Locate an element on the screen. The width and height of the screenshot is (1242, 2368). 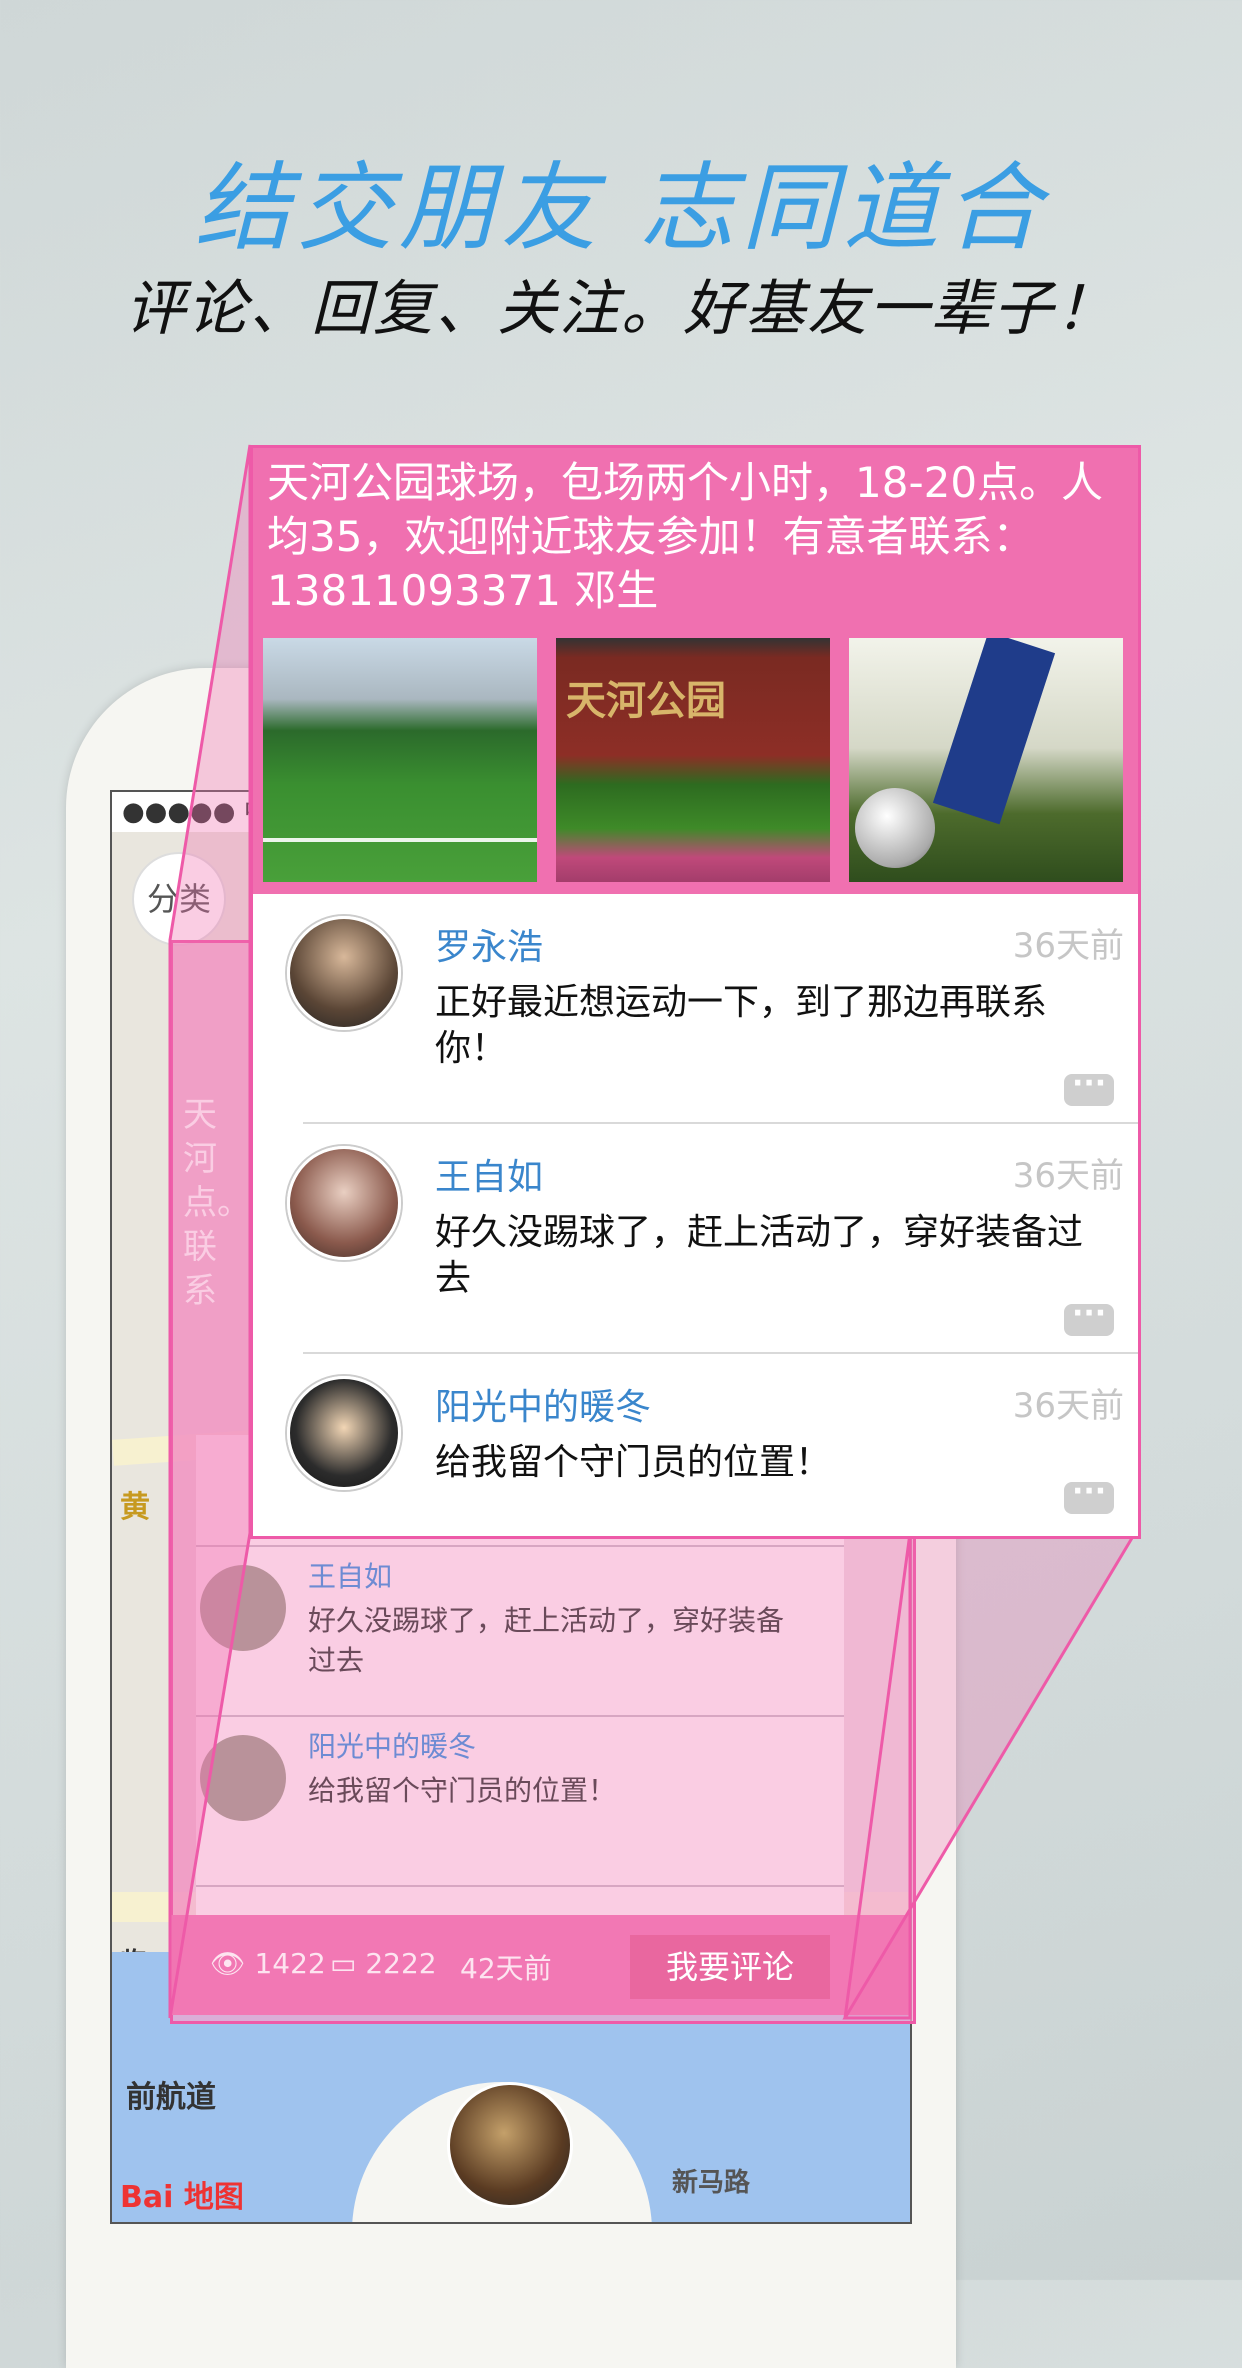
post-photo-field is located at coordinates (400, 760).